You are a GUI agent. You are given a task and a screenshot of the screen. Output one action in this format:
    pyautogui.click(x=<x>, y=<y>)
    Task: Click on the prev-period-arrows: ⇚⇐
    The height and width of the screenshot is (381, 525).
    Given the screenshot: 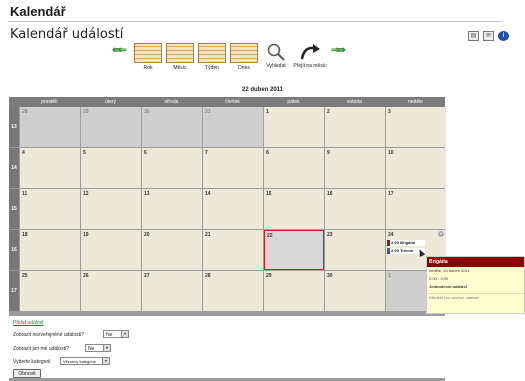 What is the action you would take?
    pyautogui.click(x=119, y=50)
    